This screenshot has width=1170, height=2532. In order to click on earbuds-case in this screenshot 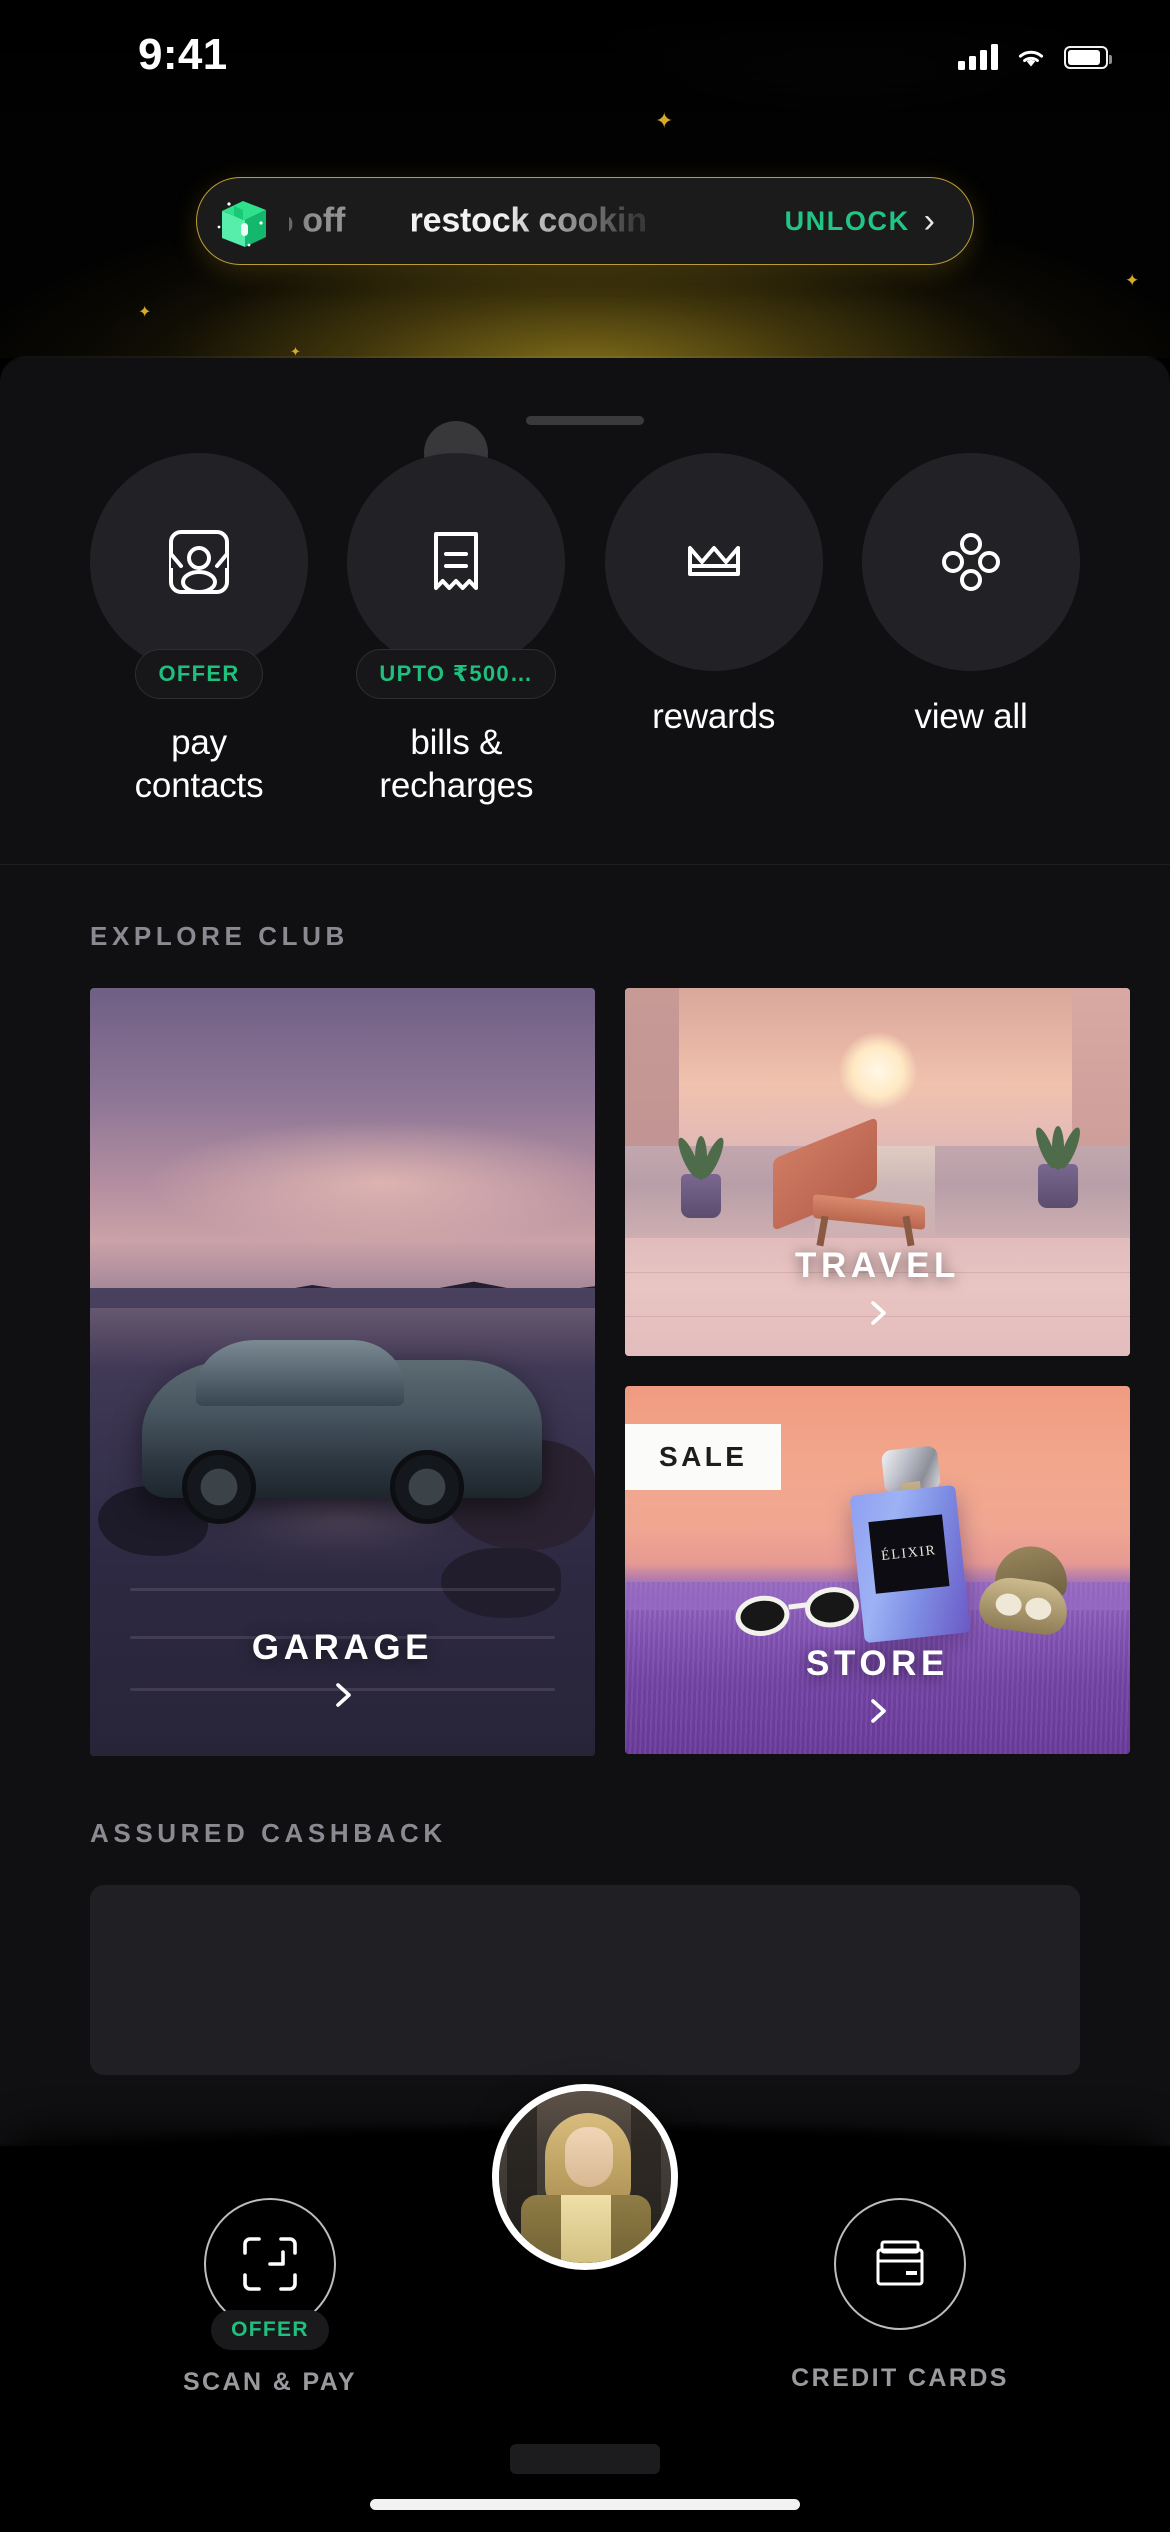, I will do `click(1026, 1589)`.